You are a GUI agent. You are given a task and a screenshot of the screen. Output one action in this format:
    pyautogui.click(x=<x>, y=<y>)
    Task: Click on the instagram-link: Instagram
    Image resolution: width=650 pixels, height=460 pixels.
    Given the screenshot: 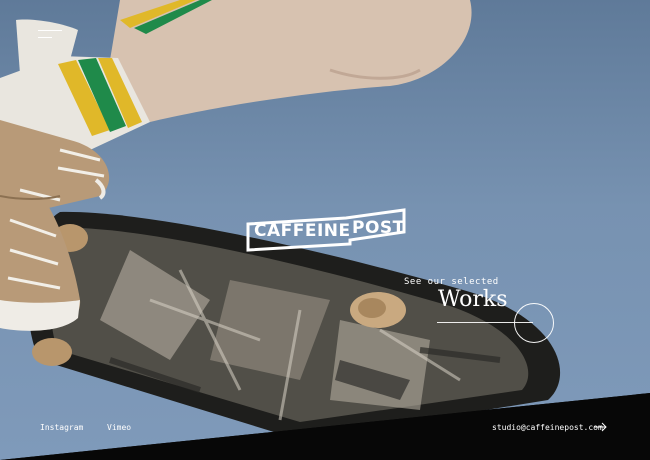 What is the action you would take?
    pyautogui.click(x=61, y=427)
    